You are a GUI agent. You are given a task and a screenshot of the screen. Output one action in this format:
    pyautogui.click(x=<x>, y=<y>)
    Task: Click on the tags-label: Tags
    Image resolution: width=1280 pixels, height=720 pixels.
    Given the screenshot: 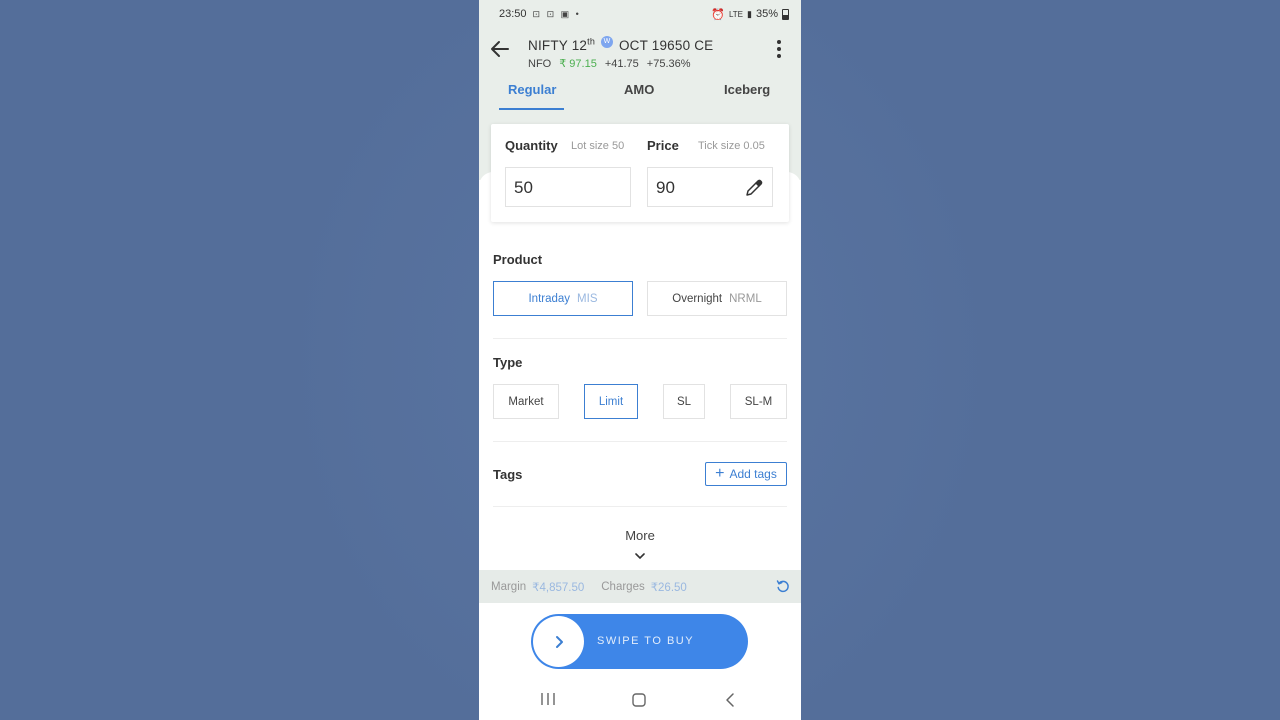 What is the action you would take?
    pyautogui.click(x=508, y=474)
    